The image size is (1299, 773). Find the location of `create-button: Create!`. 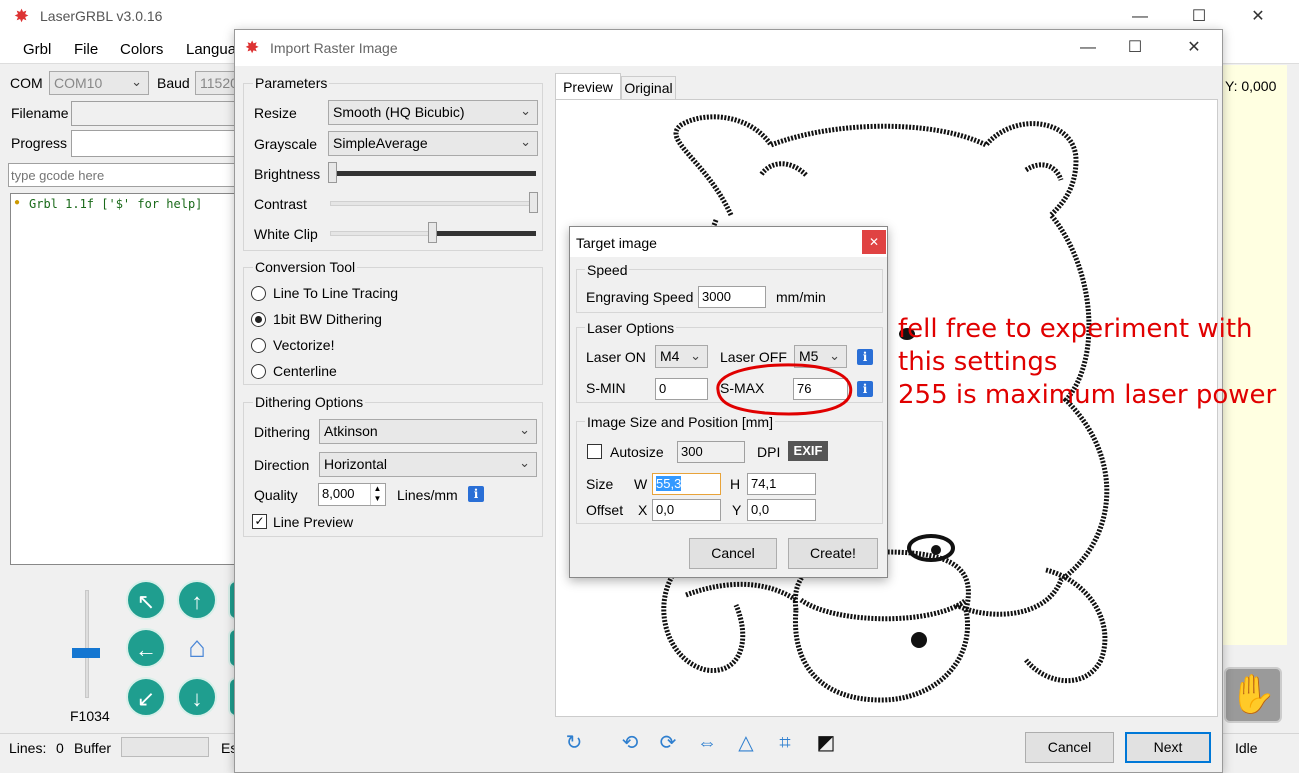

create-button: Create! is located at coordinates (833, 553).